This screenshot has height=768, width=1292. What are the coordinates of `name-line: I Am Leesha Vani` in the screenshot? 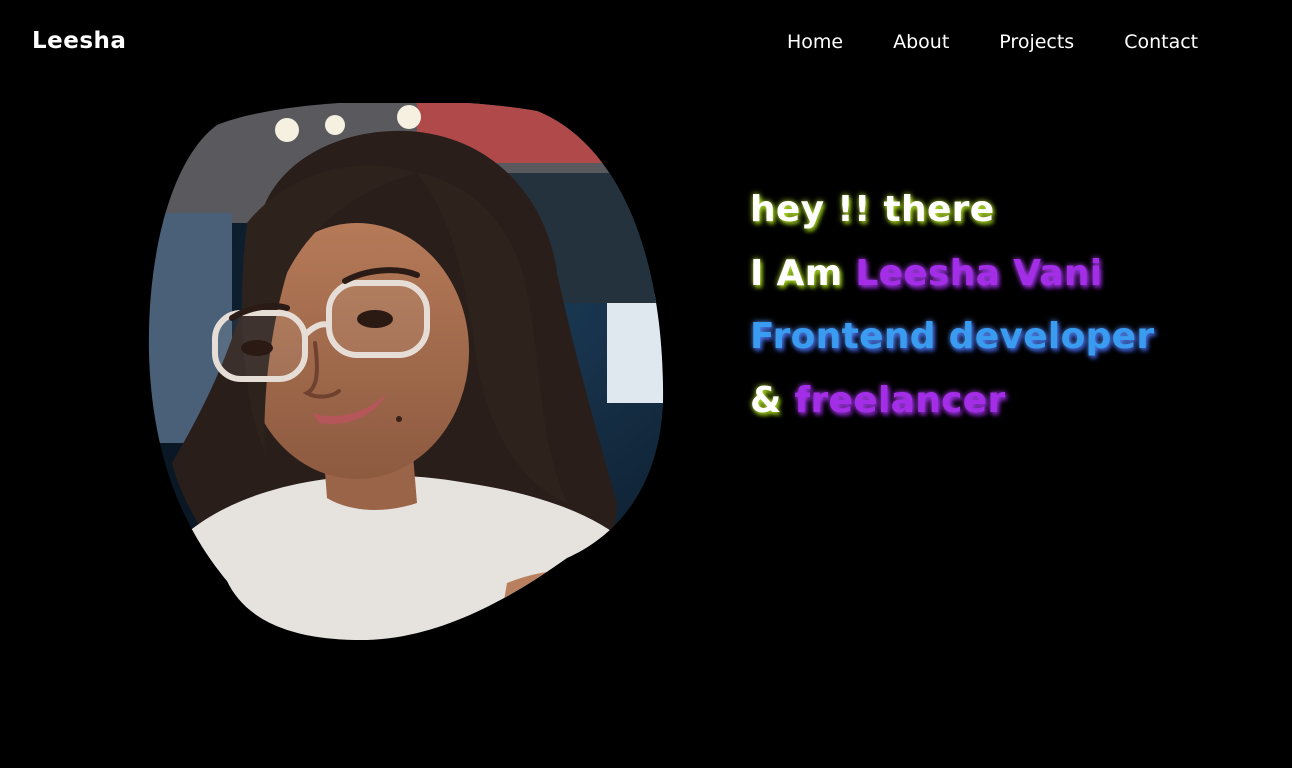 It's located at (952, 274).